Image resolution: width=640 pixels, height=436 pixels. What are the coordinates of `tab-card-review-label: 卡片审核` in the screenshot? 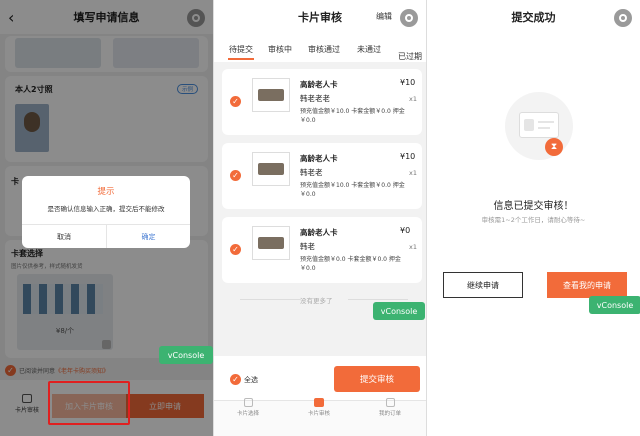 It's located at (318, 414).